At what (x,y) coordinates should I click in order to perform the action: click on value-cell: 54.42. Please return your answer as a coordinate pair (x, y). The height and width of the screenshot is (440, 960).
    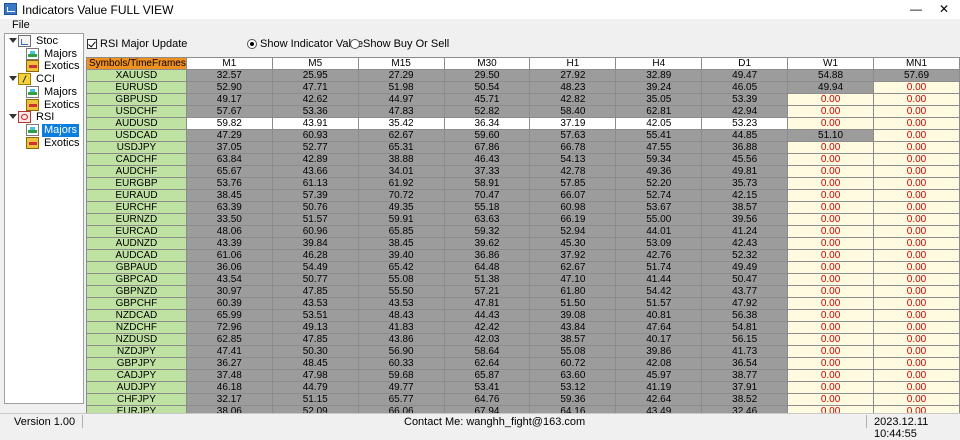
    Looking at the image, I should click on (659, 291).